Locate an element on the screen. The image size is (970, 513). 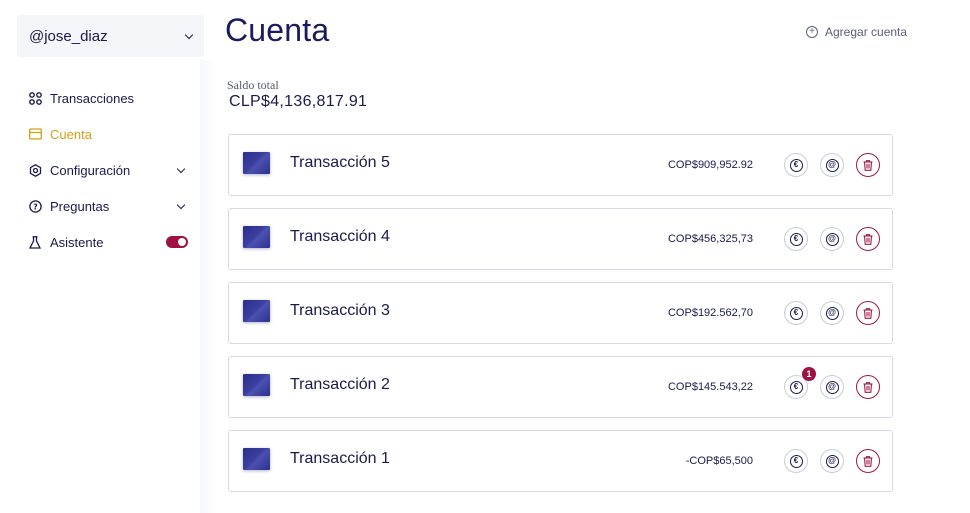
sidebar-item-label: Preguntas is located at coordinates (80, 206).